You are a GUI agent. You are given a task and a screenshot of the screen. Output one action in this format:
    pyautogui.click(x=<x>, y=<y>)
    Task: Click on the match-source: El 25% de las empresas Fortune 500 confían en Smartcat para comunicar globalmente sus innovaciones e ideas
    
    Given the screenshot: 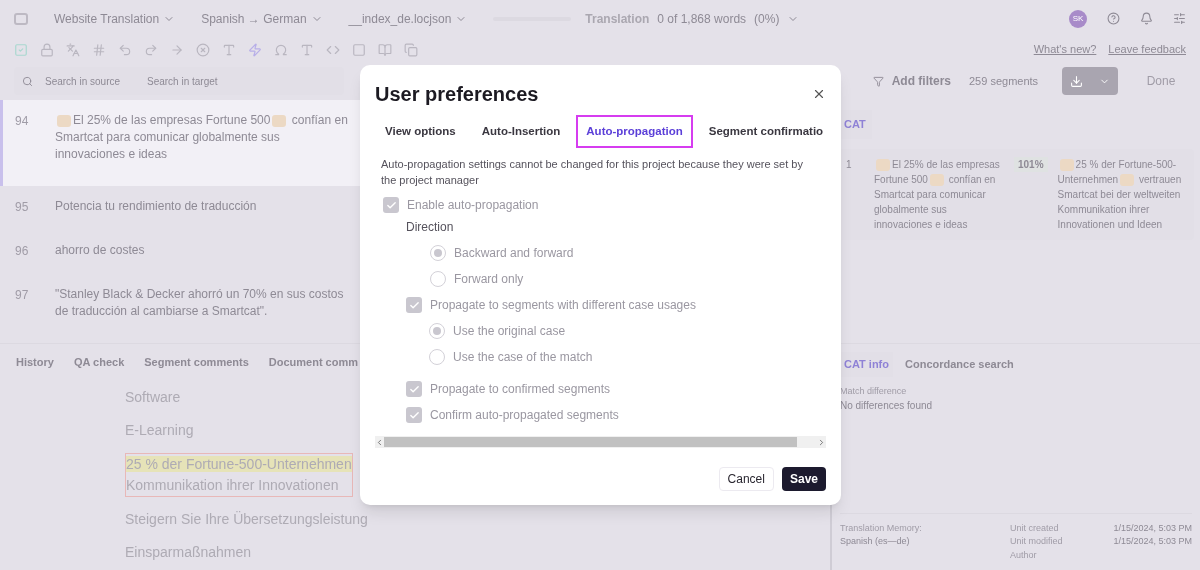 What is the action you would take?
    pyautogui.click(x=937, y=194)
    